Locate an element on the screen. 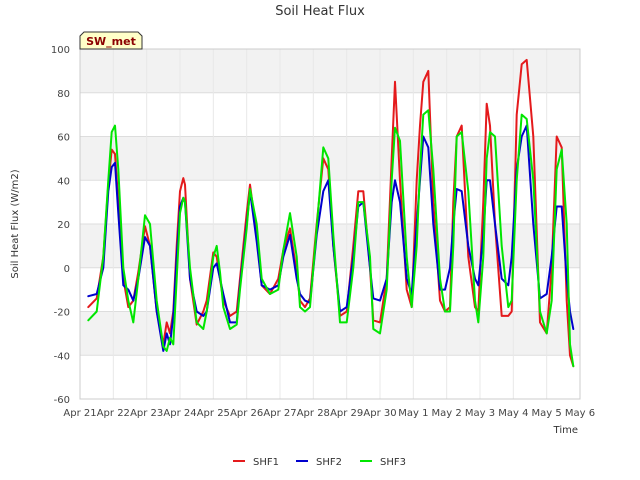 This screenshot has height=480, width=640. x-tick-label: Apr 22 is located at coordinates (113, 413).